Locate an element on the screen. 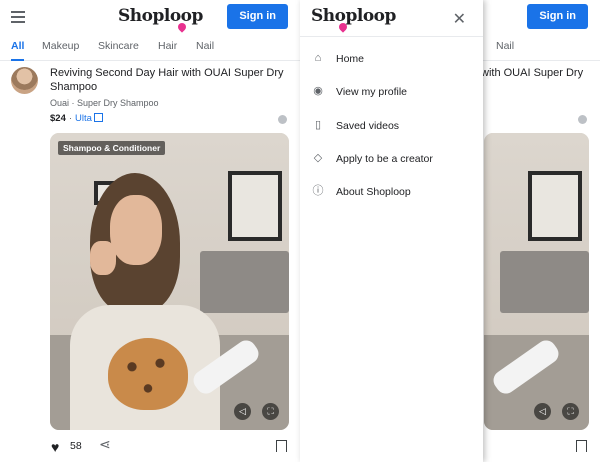 This screenshot has width=600, height=462. saved-icon: ▯ is located at coordinates (318, 125).